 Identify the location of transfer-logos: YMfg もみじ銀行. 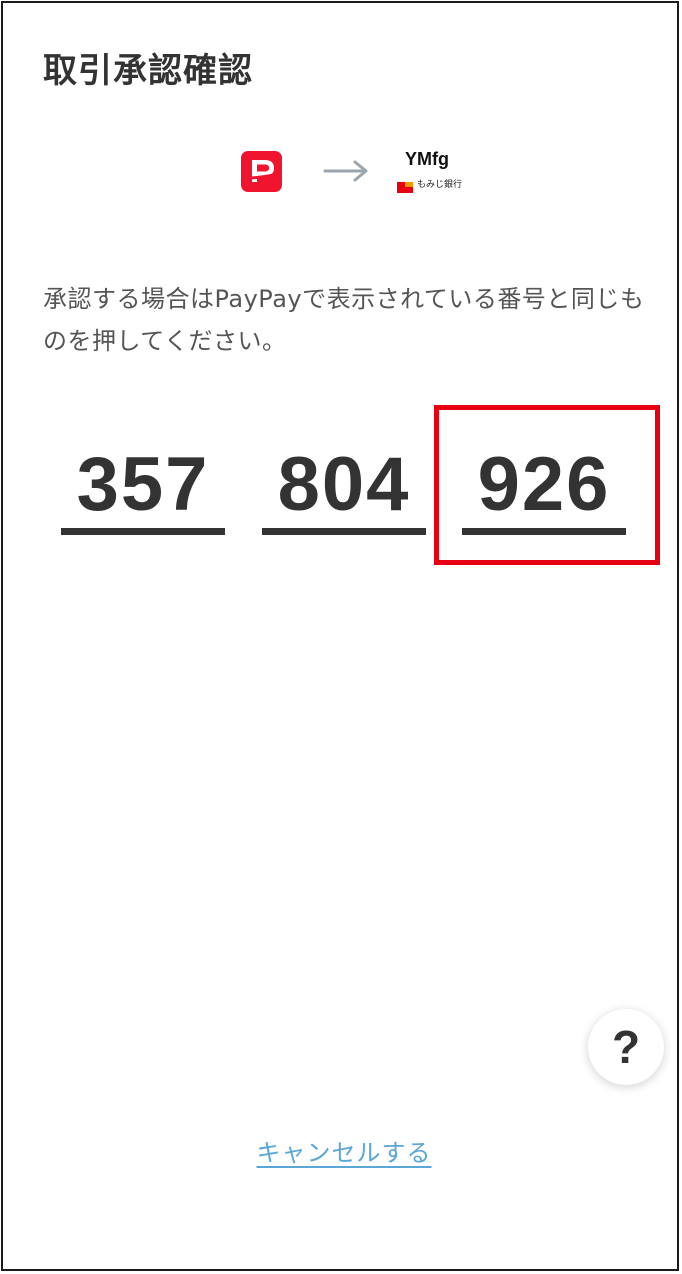
(361, 171).